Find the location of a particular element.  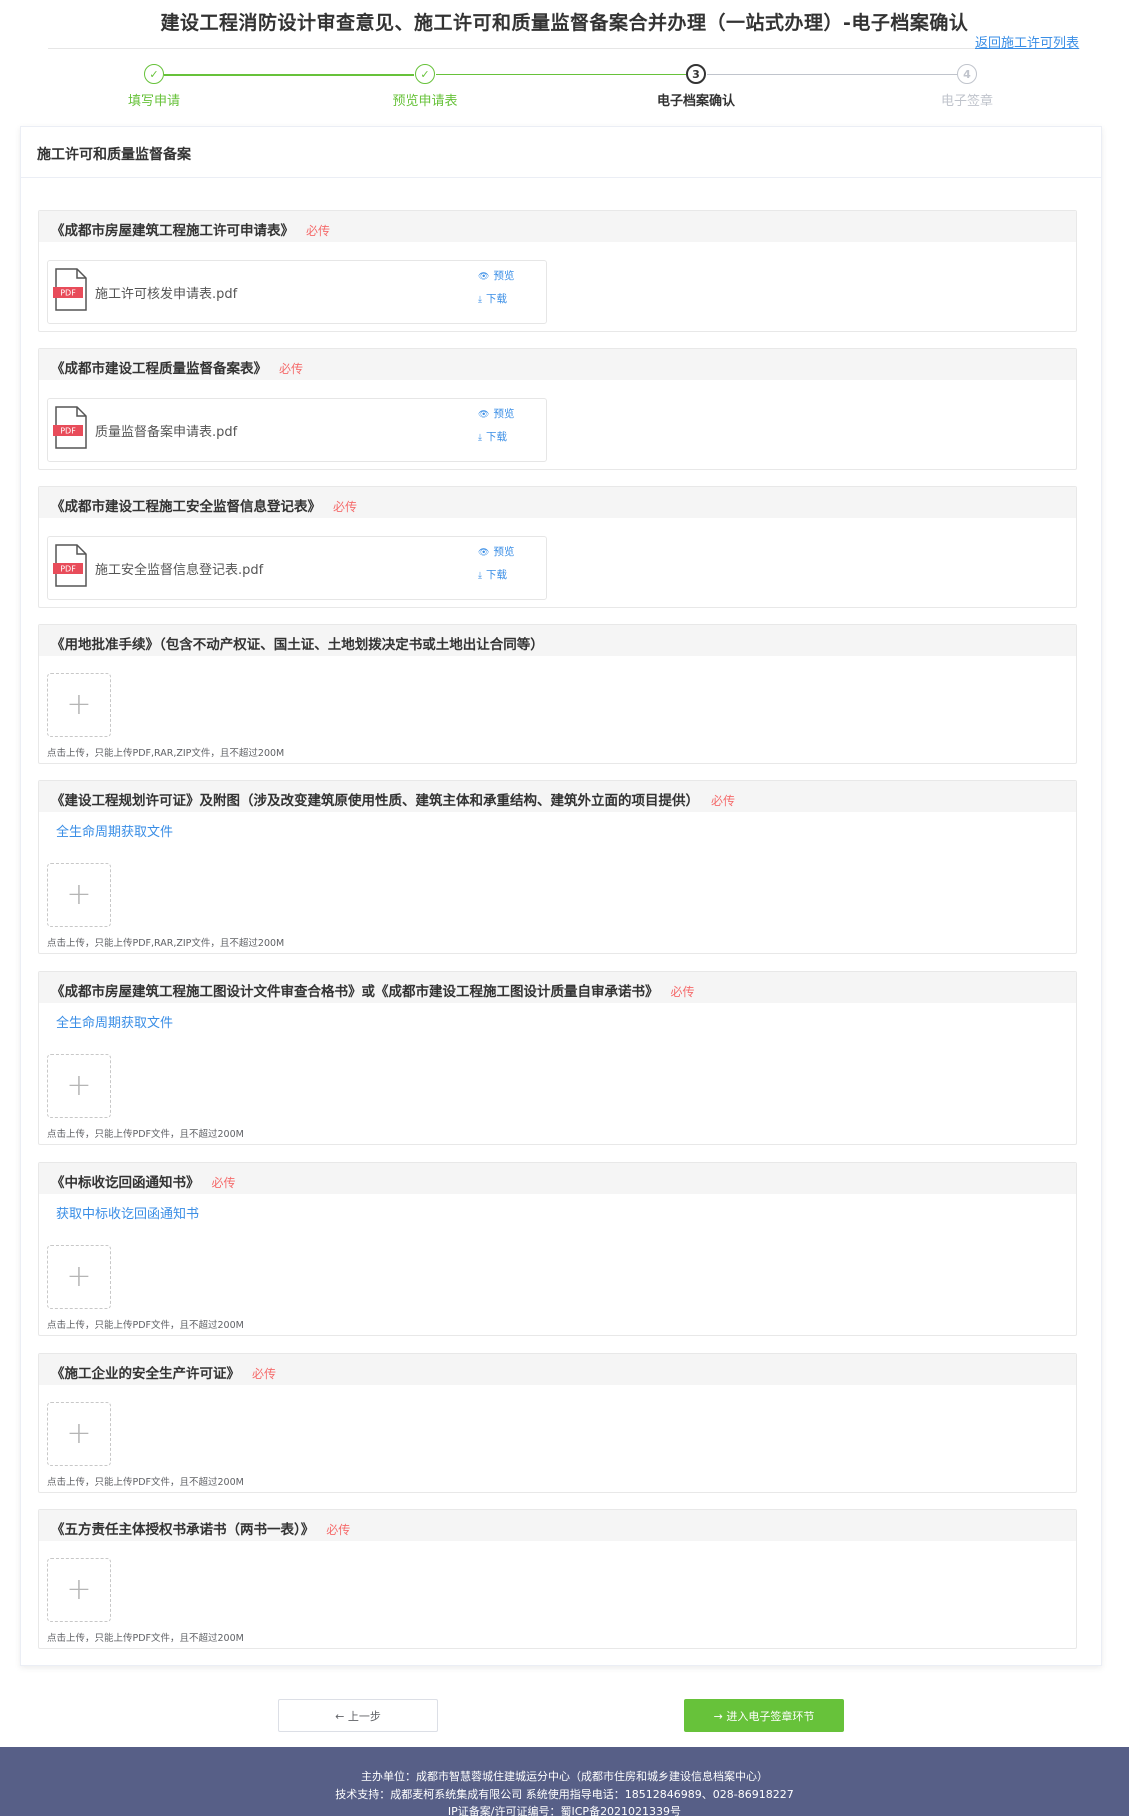

bid-notice-fetch-link: 获取中标收讫回函通知书 is located at coordinates (127, 1212).